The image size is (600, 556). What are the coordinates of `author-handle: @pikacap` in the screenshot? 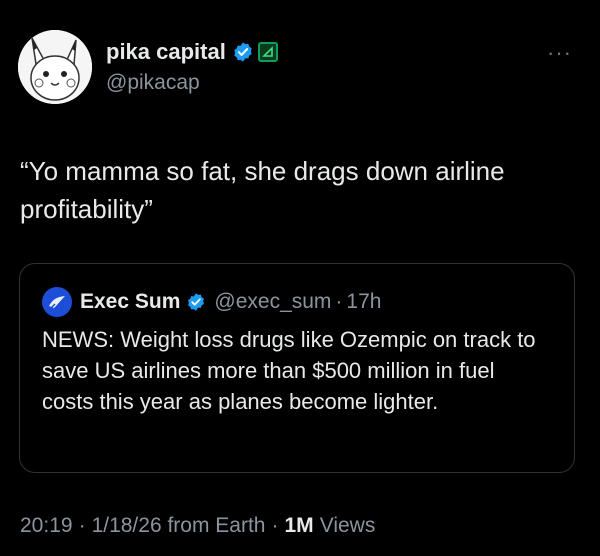 It's located at (192, 83).